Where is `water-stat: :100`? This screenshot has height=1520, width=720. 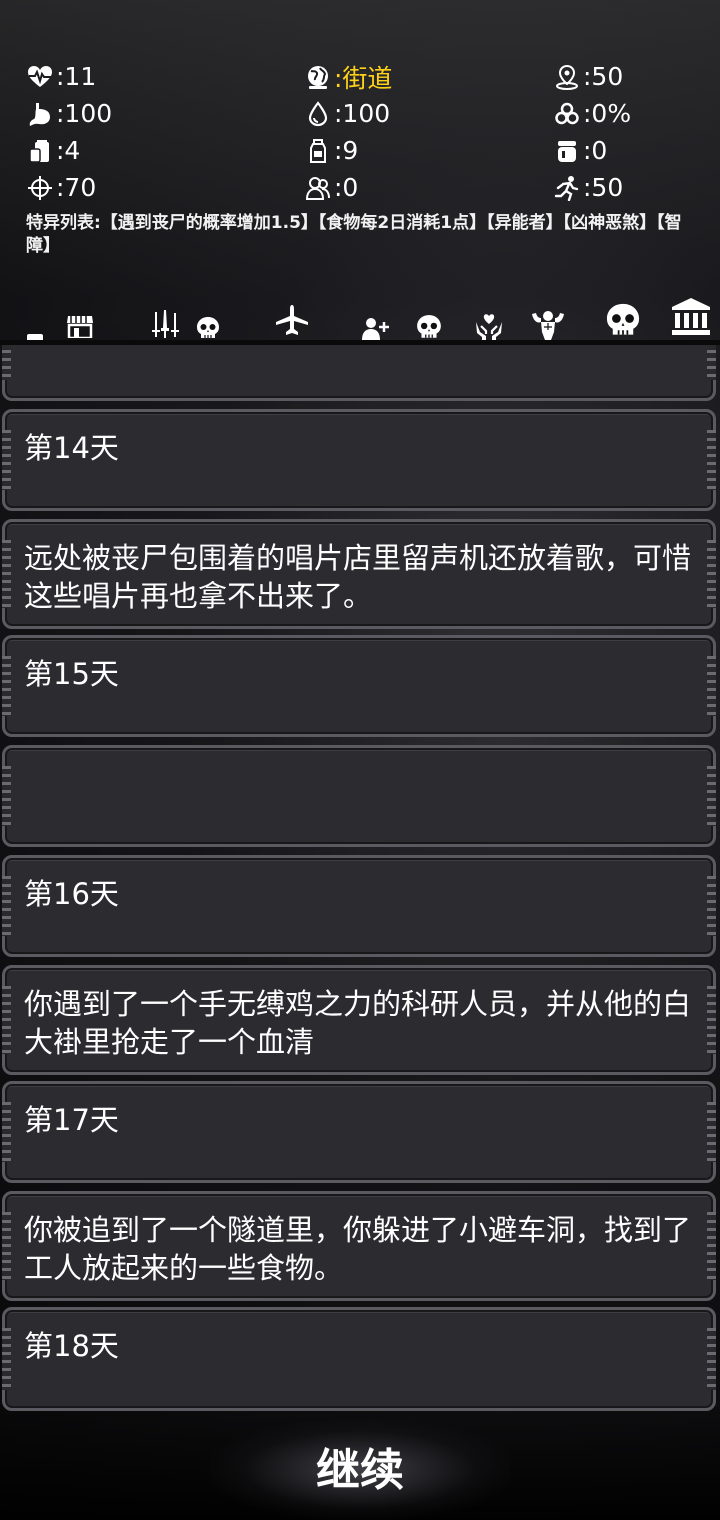 water-stat: :100 is located at coordinates (347, 113).